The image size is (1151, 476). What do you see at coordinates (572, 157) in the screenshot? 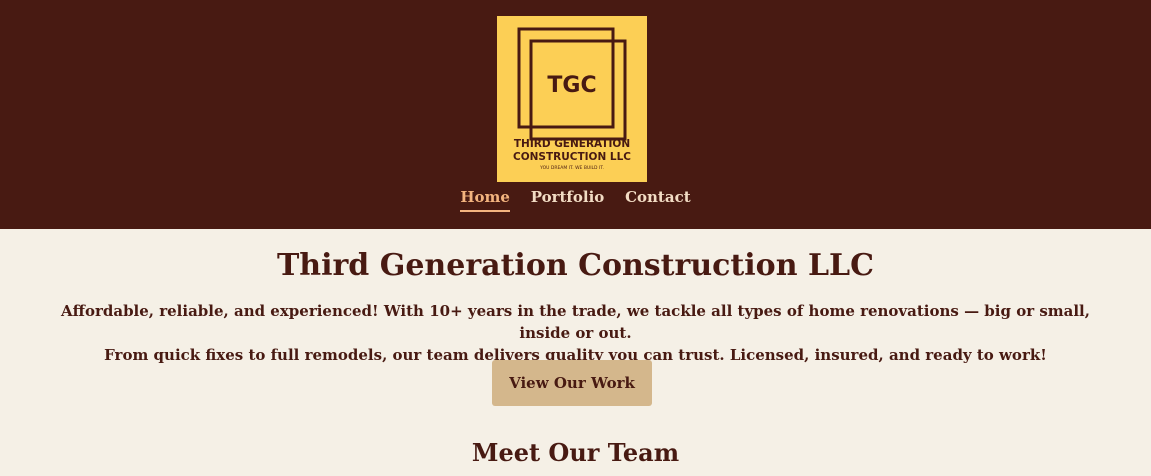
I see `logo-name-line2: CONSTRUCTION LLC` at bounding box center [572, 157].